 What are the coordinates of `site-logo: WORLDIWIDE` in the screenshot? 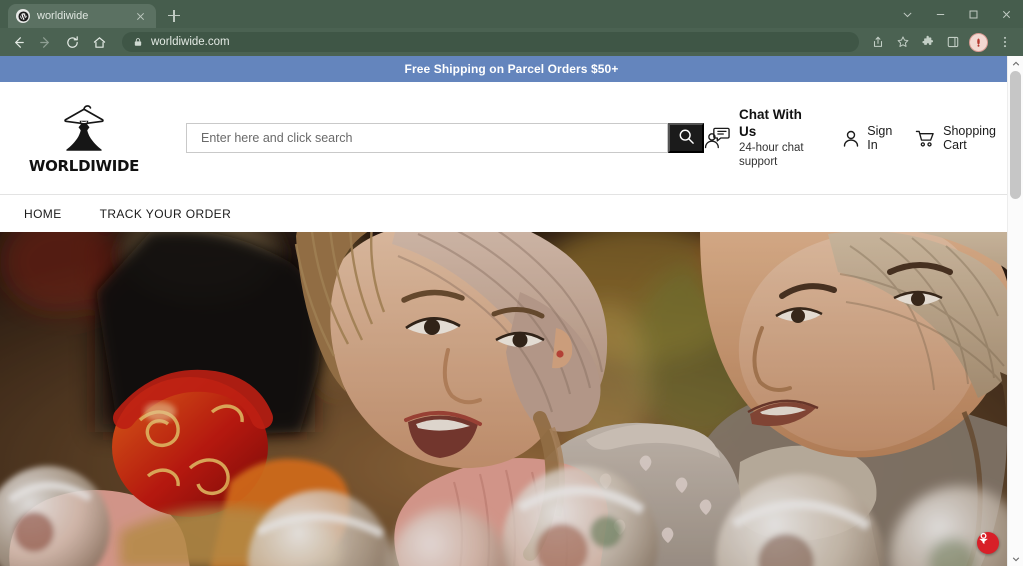 It's located at (84, 138).